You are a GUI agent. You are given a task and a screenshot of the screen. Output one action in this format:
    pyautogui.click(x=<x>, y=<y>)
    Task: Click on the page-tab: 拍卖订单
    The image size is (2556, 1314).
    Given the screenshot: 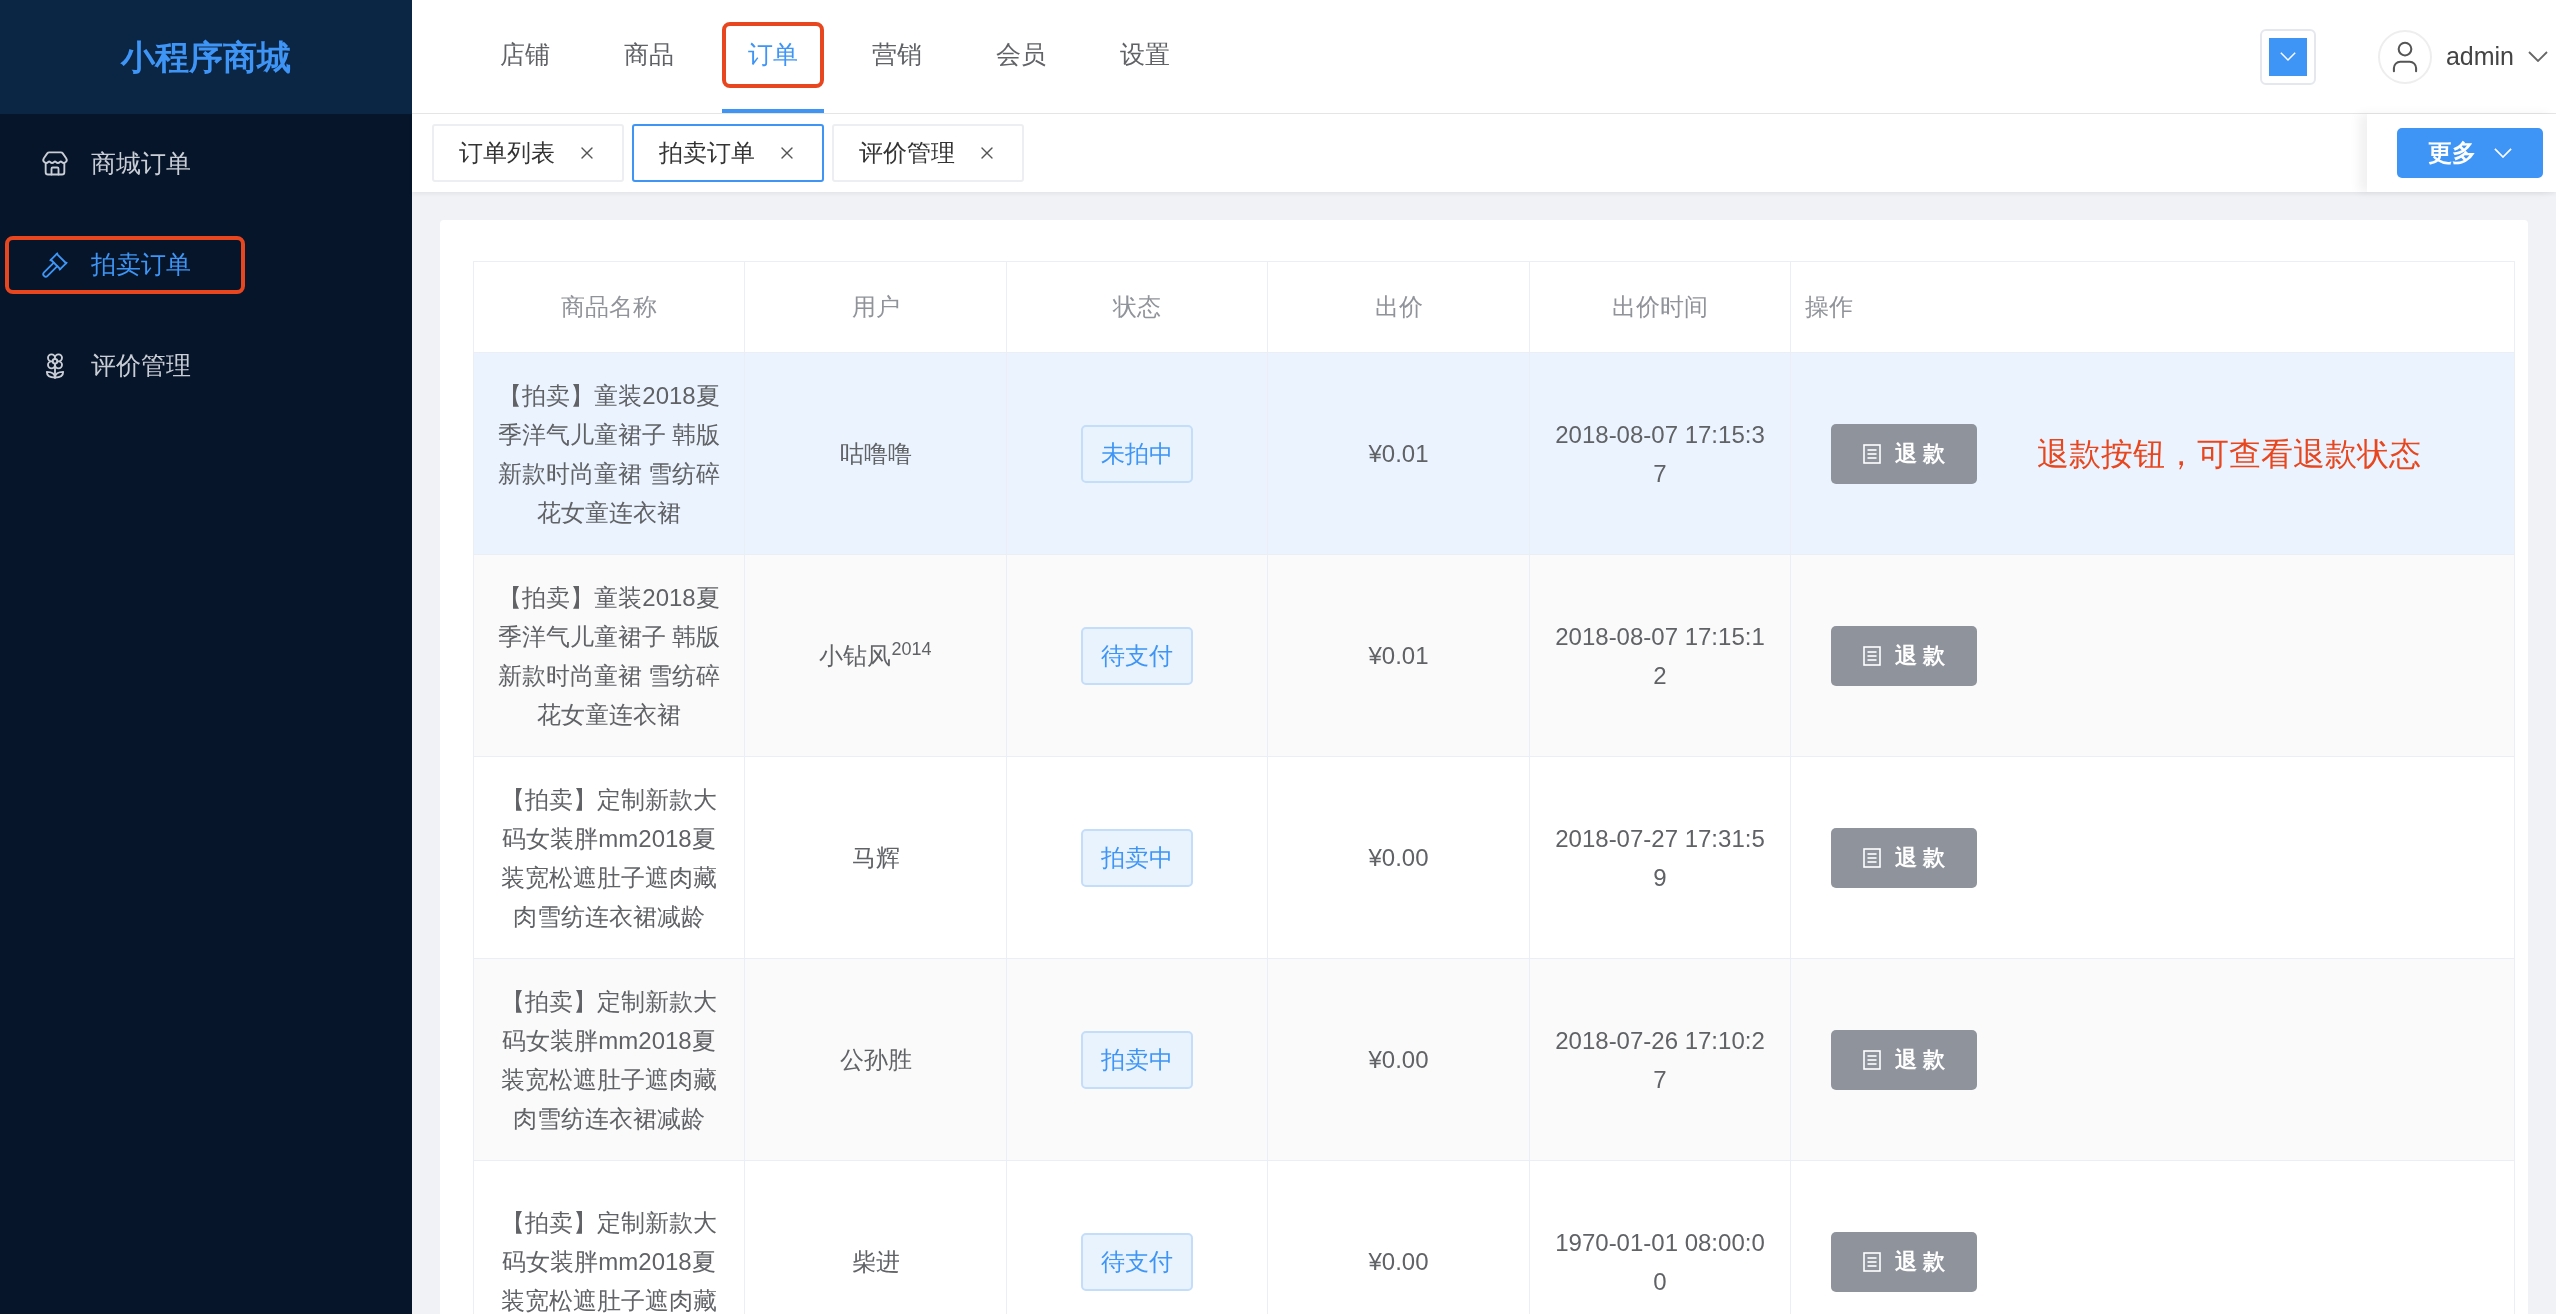 What is the action you would take?
    pyautogui.click(x=728, y=153)
    